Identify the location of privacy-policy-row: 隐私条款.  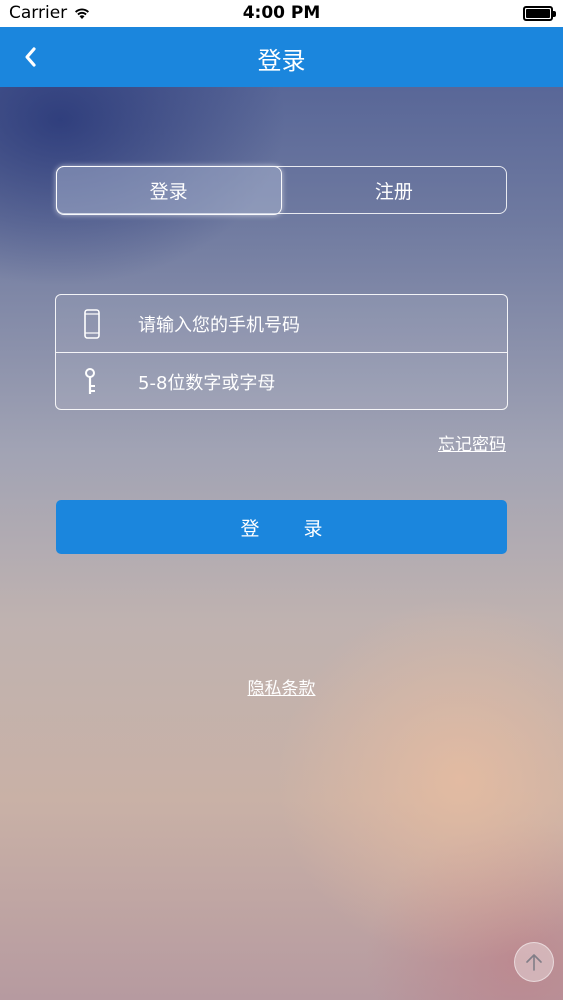
(281, 686).